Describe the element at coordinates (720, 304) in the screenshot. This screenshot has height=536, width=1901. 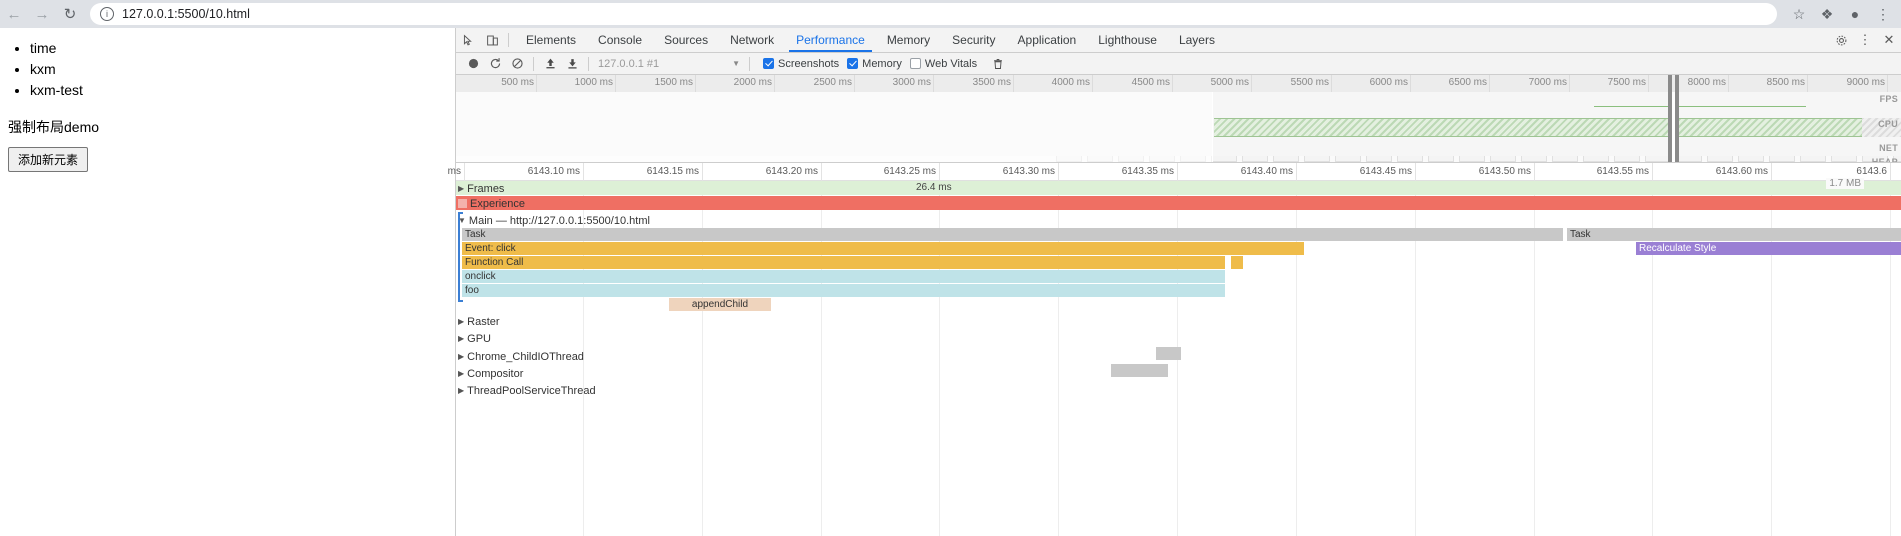
I see `bar-append-child: appendChild` at that location.